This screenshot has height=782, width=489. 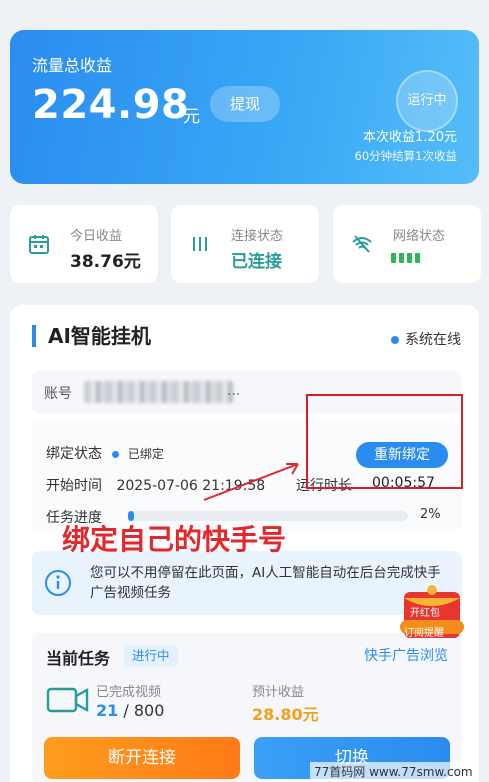 I want to click on completed-videos-label: 已完成视频, so click(x=129, y=692).